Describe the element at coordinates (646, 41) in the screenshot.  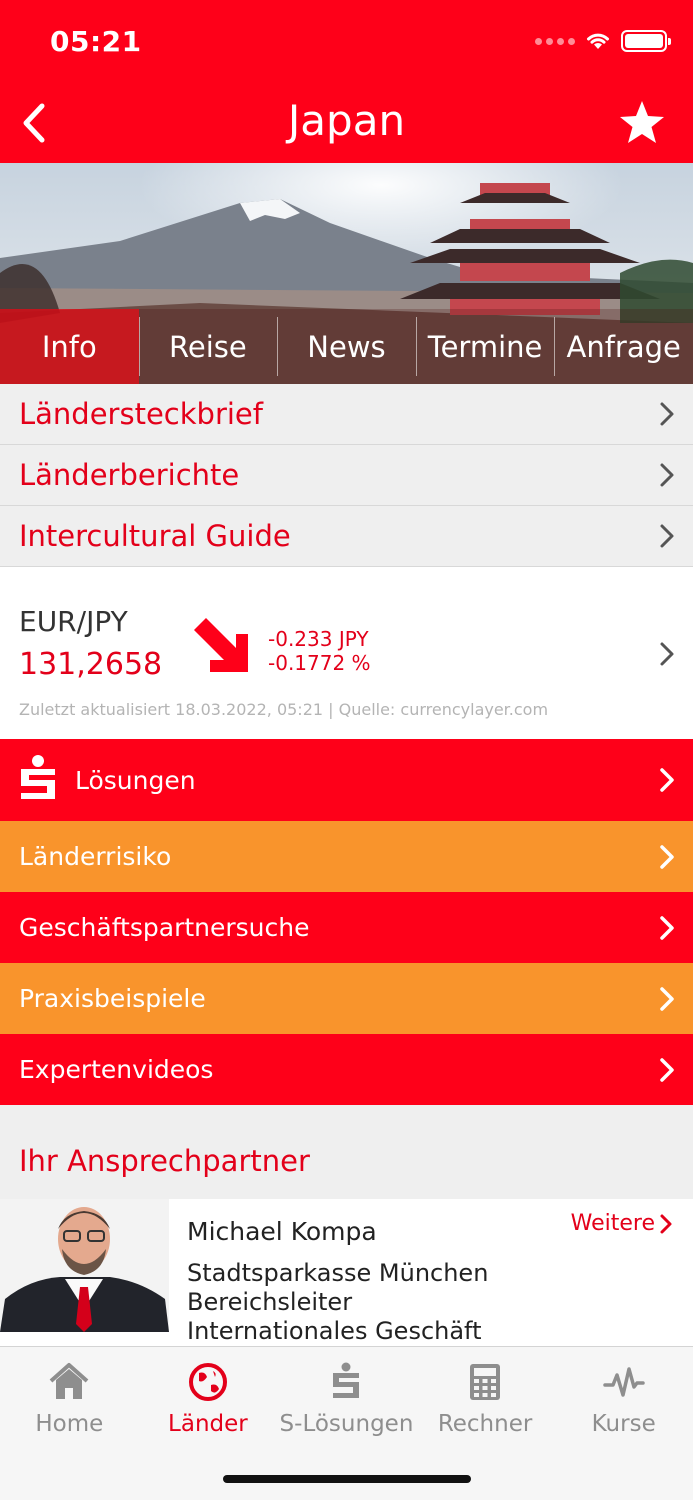
I see `battery-icon` at that location.